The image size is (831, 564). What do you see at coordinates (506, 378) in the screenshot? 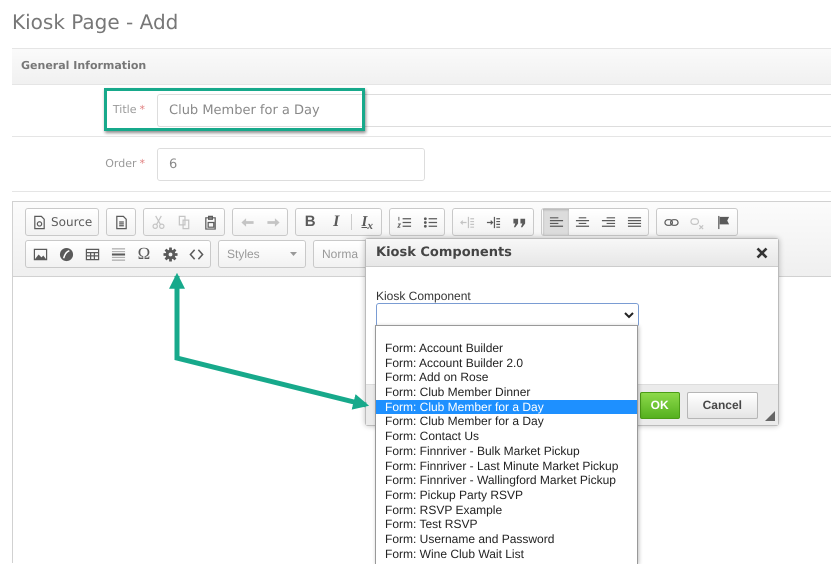
I see `dropdown-option: Form: Add on Rose` at bounding box center [506, 378].